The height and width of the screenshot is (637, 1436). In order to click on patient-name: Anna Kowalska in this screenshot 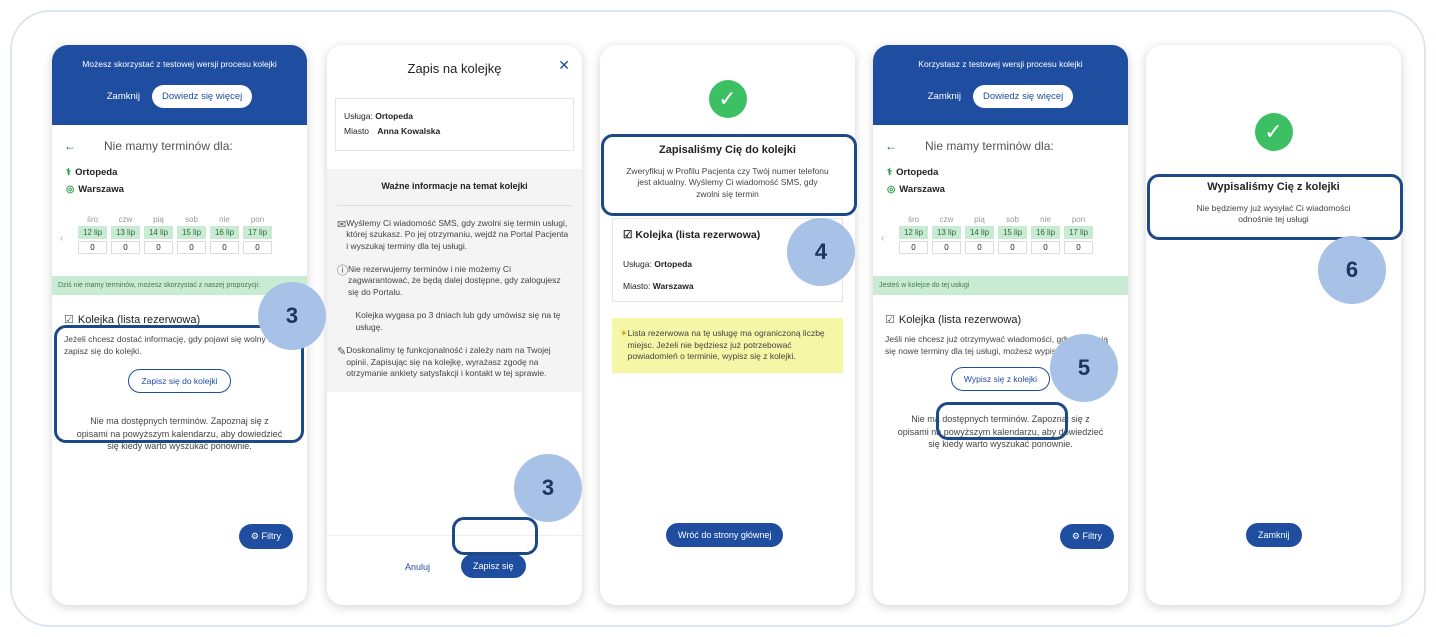, I will do `click(409, 131)`.